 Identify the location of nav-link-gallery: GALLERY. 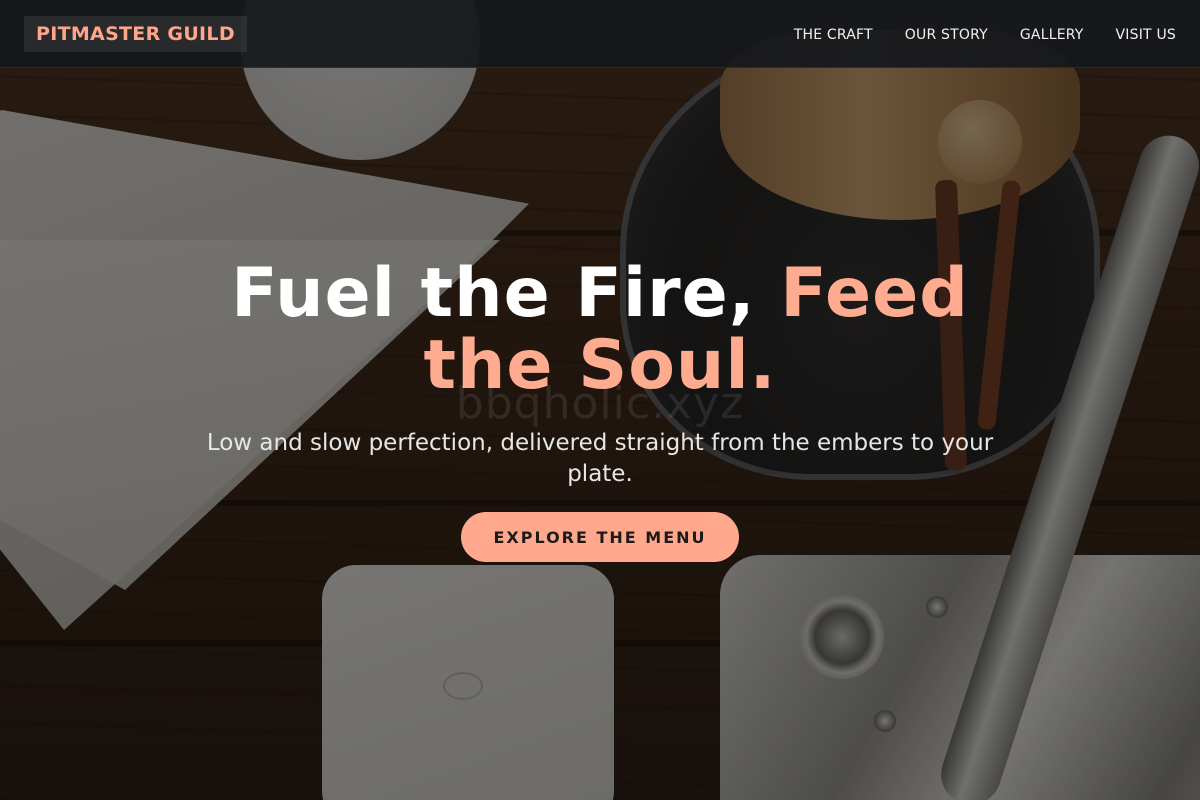
(1052, 35).